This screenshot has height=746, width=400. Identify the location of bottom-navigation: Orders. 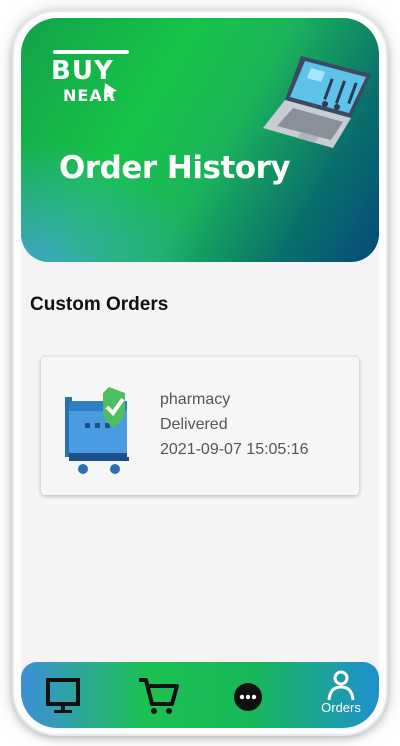
(200, 695).